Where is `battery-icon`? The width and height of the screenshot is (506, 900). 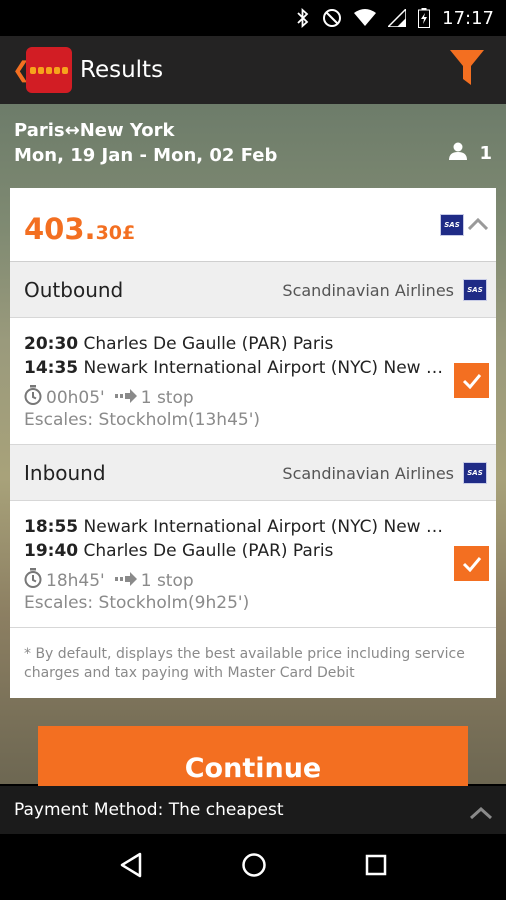 battery-icon is located at coordinates (424, 18).